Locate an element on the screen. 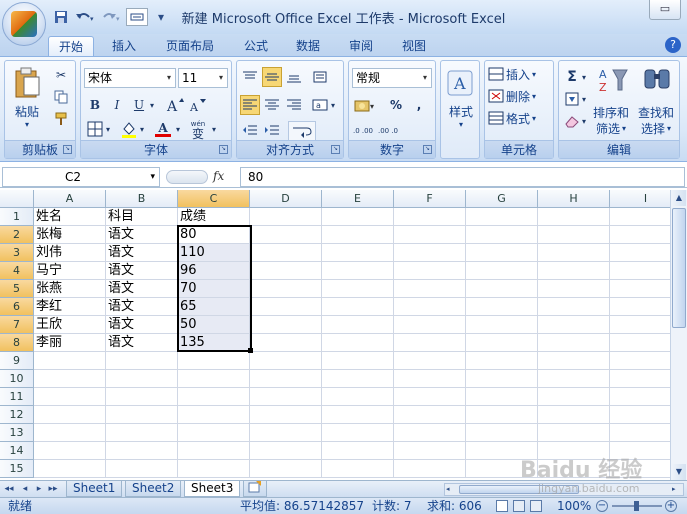 This screenshot has height=514, width=687. cell-b1: 科目 is located at coordinates (142, 217).